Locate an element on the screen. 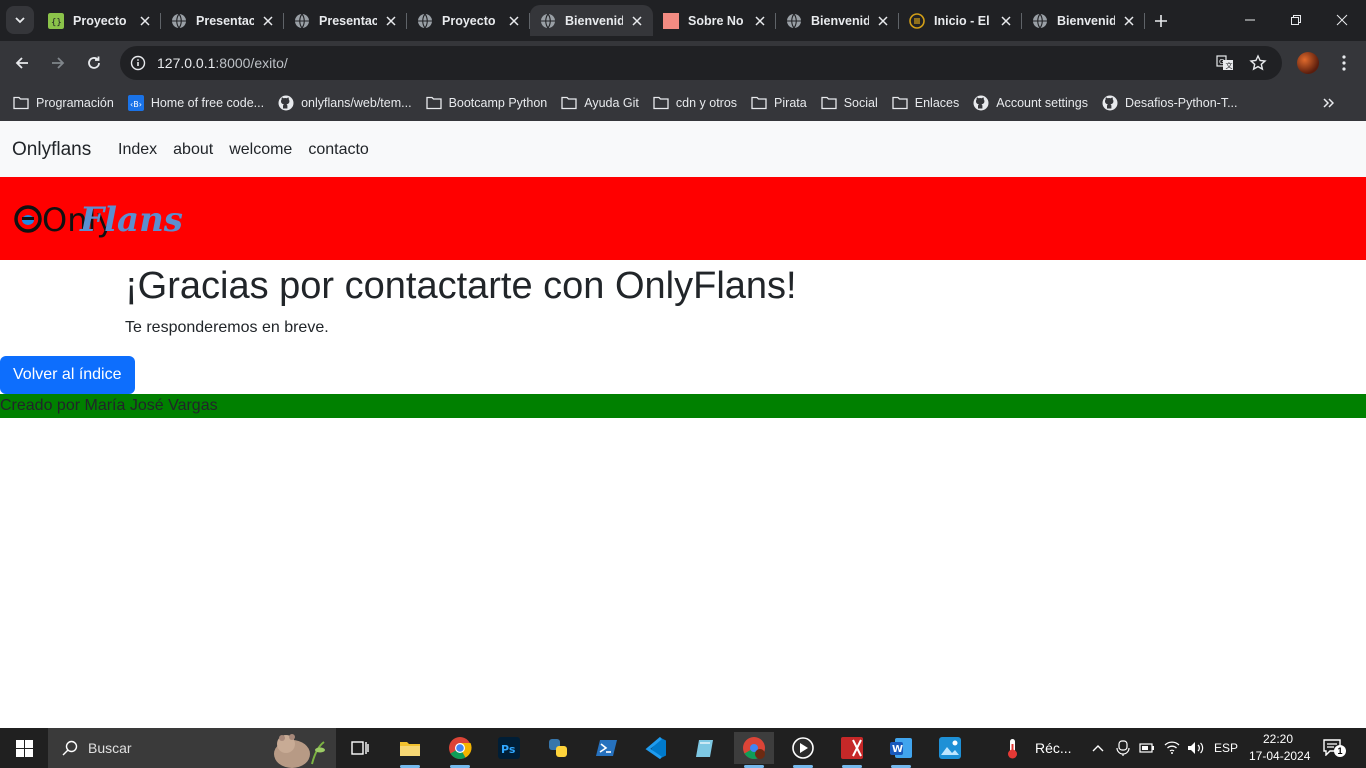  taskbar-notes-app is located at coordinates (705, 748).